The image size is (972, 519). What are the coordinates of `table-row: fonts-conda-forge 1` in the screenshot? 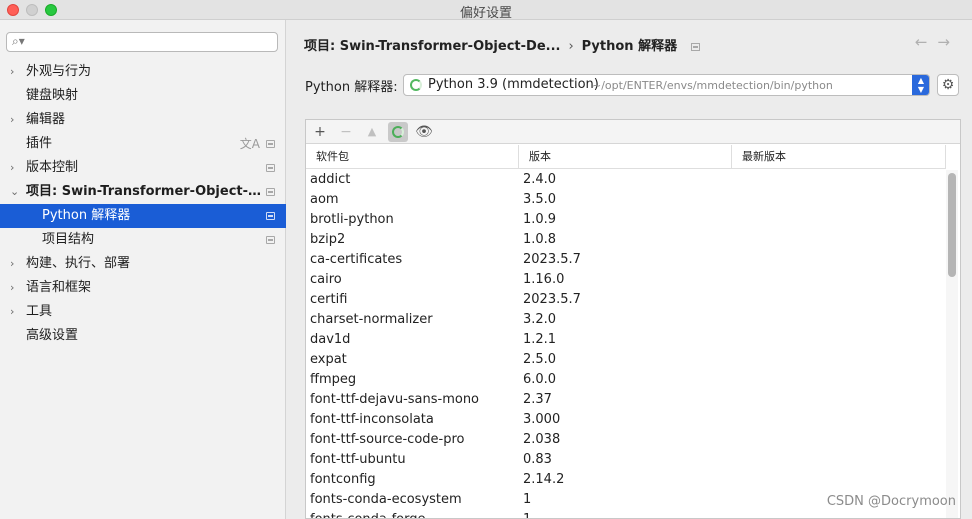 It's located at (625, 514).